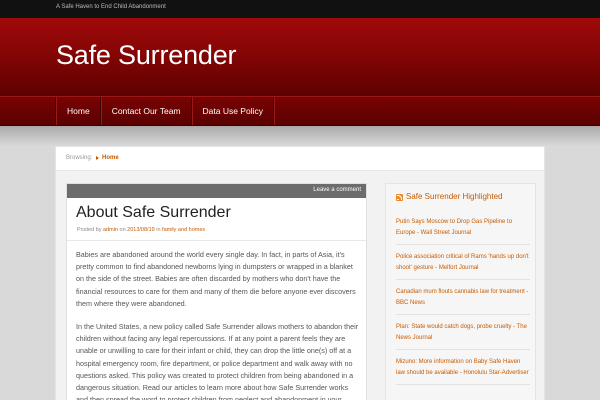 Image resolution: width=600 pixels, height=400 pixels. What do you see at coordinates (89, 230) in the screenshot?
I see `meta-posted-by: Posted by` at bounding box center [89, 230].